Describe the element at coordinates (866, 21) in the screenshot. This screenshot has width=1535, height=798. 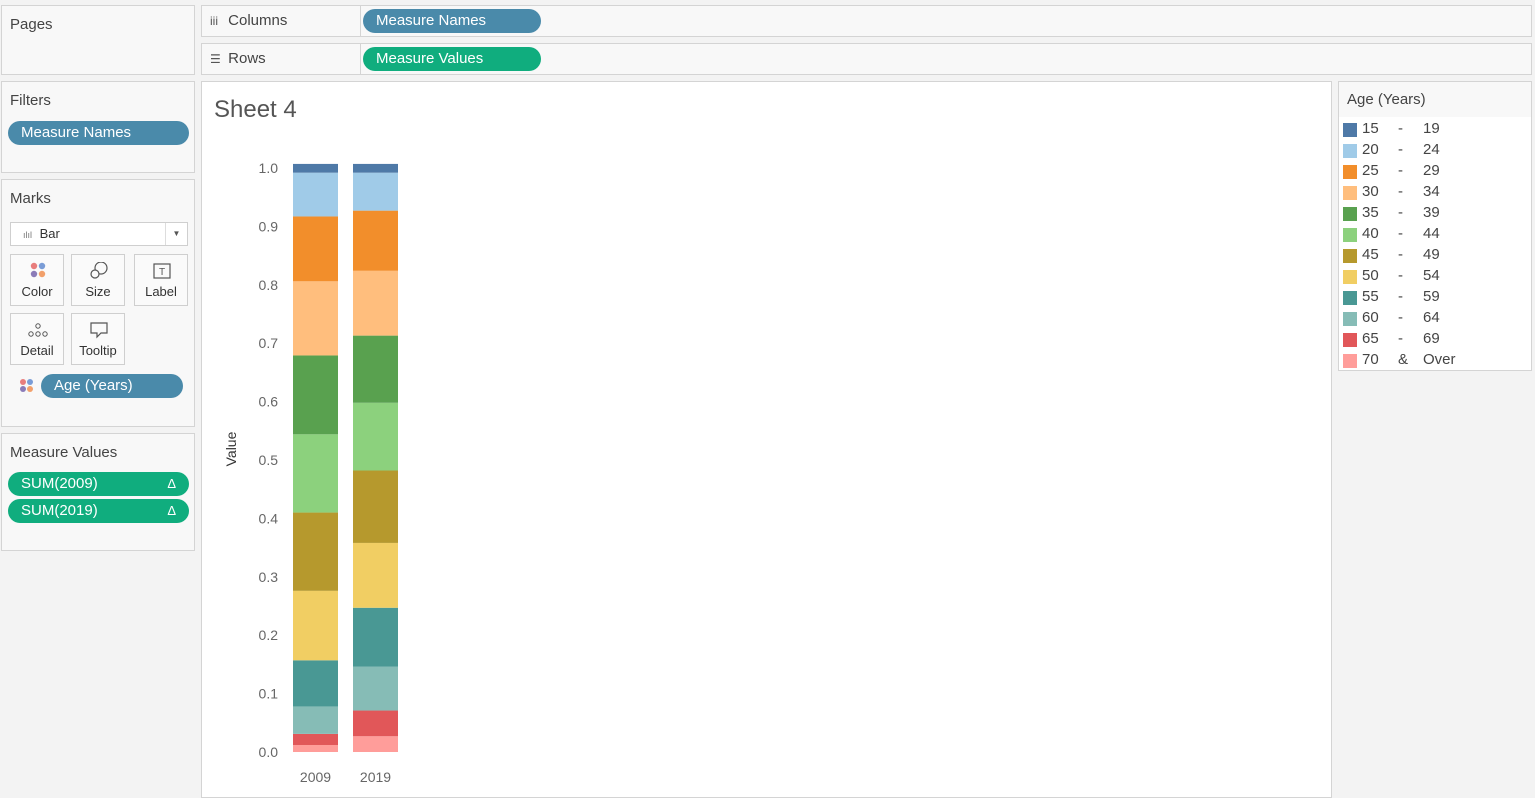
I see `columns-shelf: iii Columns Measure Names` at that location.